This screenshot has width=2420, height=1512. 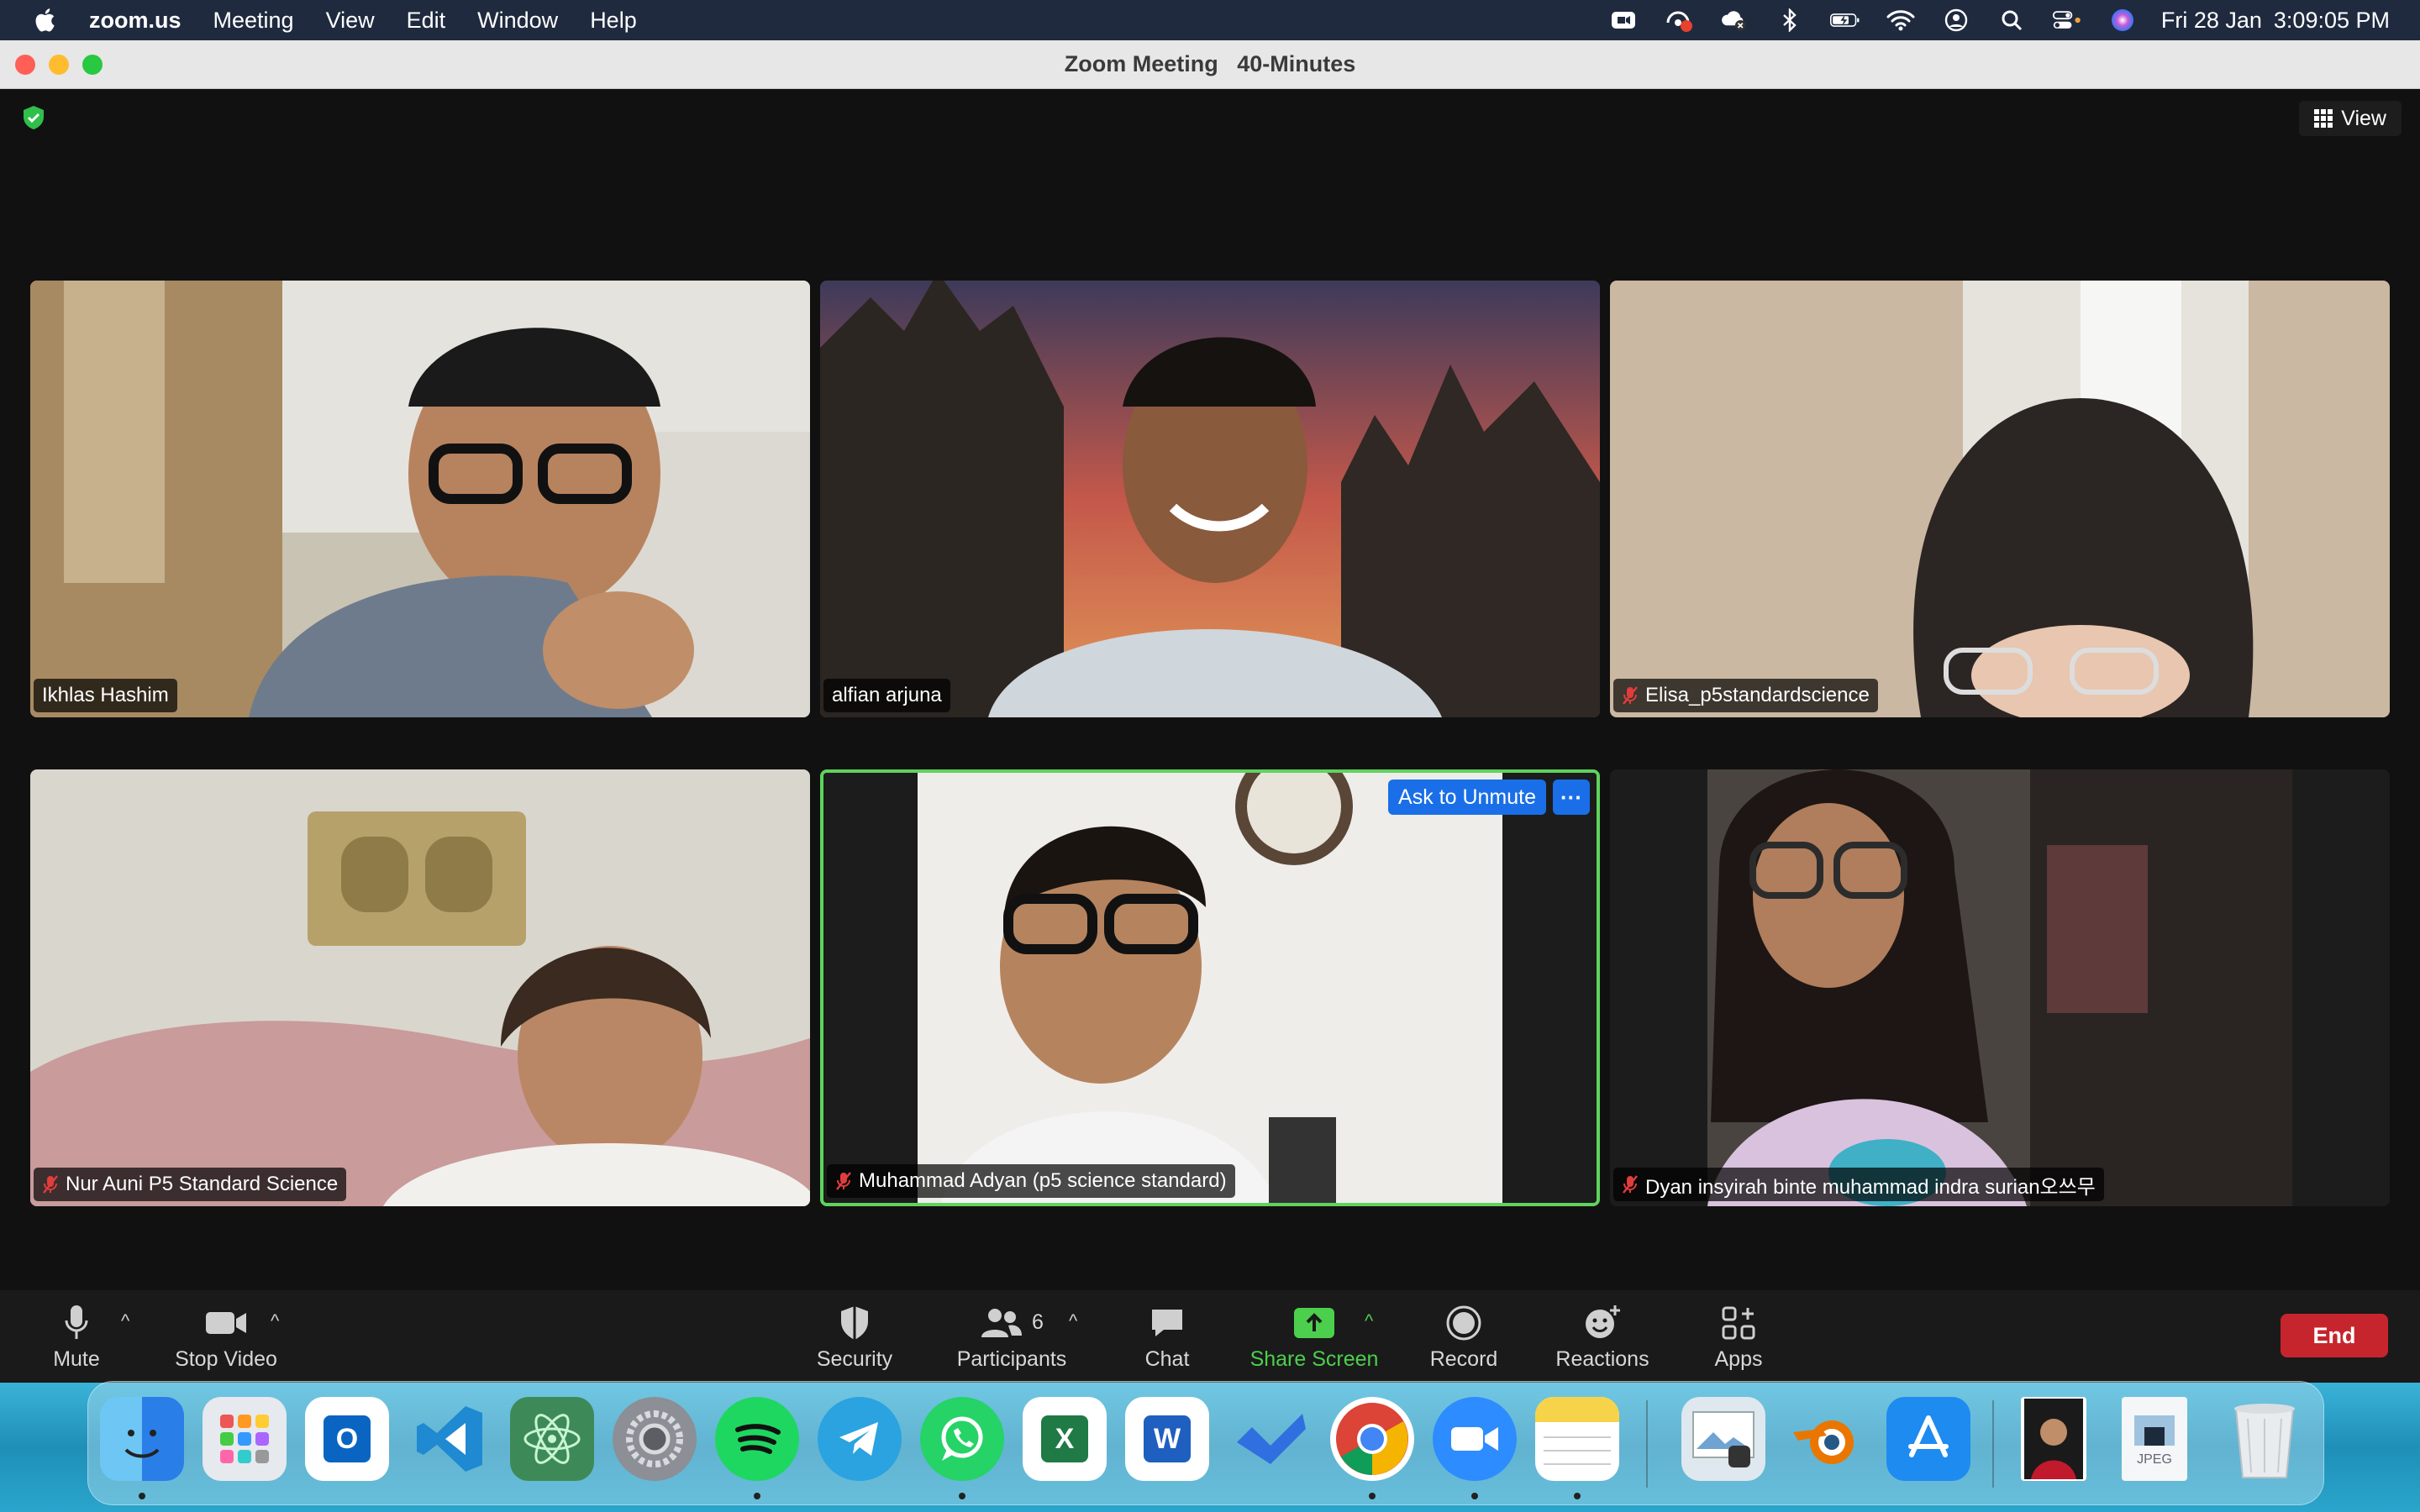 I want to click on excel-letter: X, so click(x=1064, y=1438).